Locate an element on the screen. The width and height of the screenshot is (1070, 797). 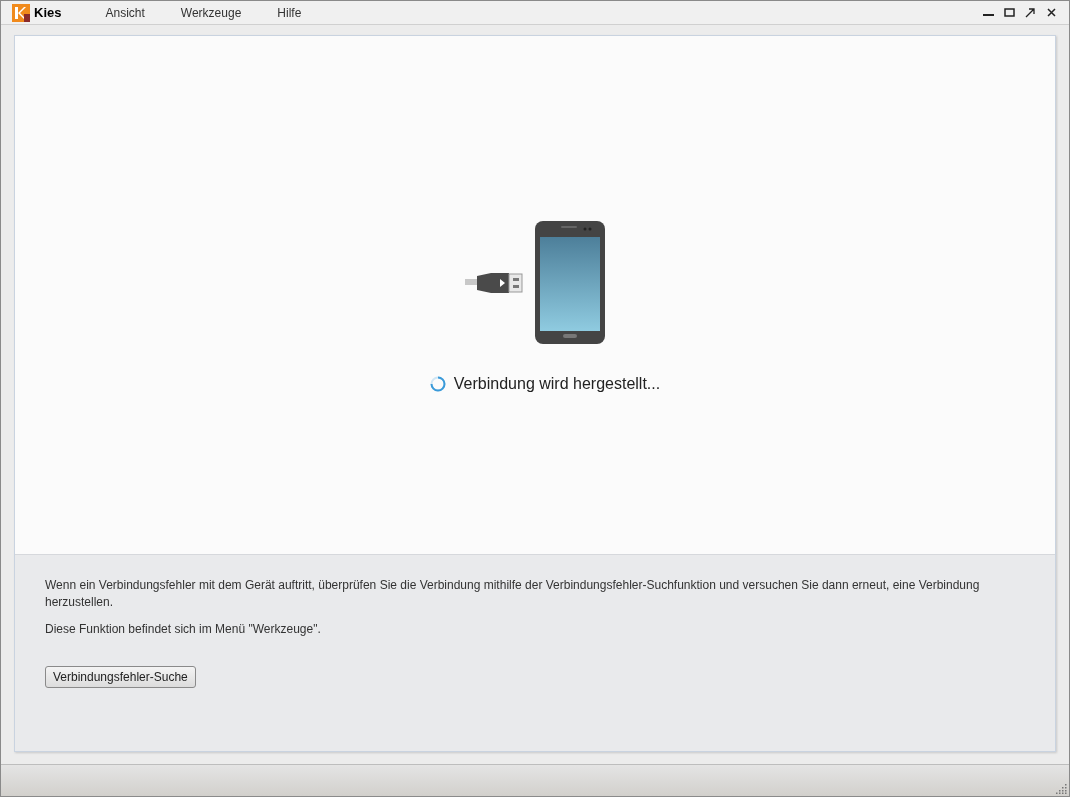
app-logo-icon is located at coordinates (21, 12).